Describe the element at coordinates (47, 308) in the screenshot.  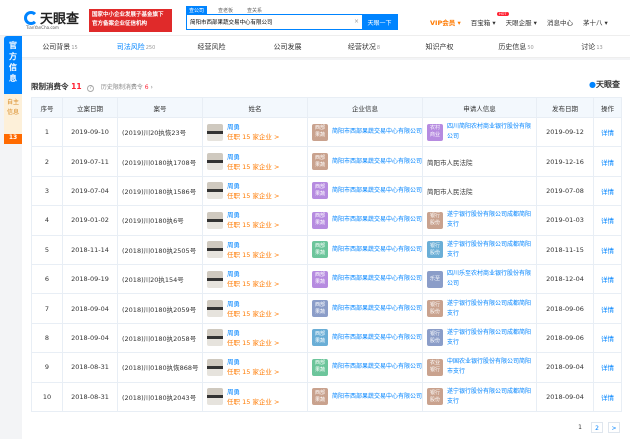
I see `row-number: 7` at that location.